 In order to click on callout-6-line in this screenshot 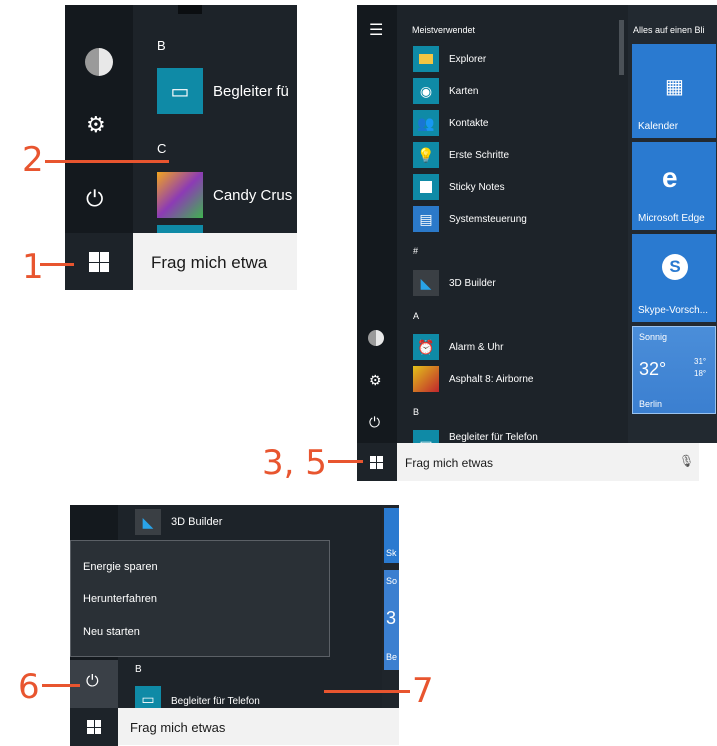, I will do `click(61, 685)`.